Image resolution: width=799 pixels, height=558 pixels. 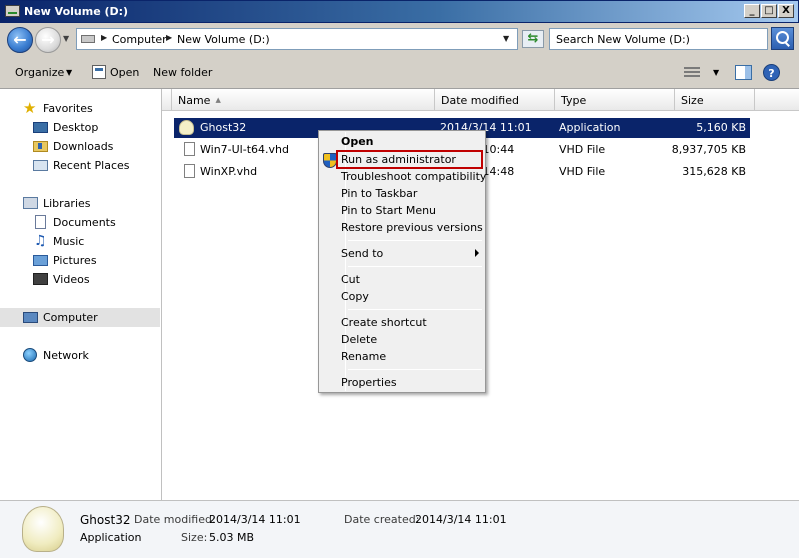 I want to click on nav-libraries: Libraries, so click(x=80, y=203).